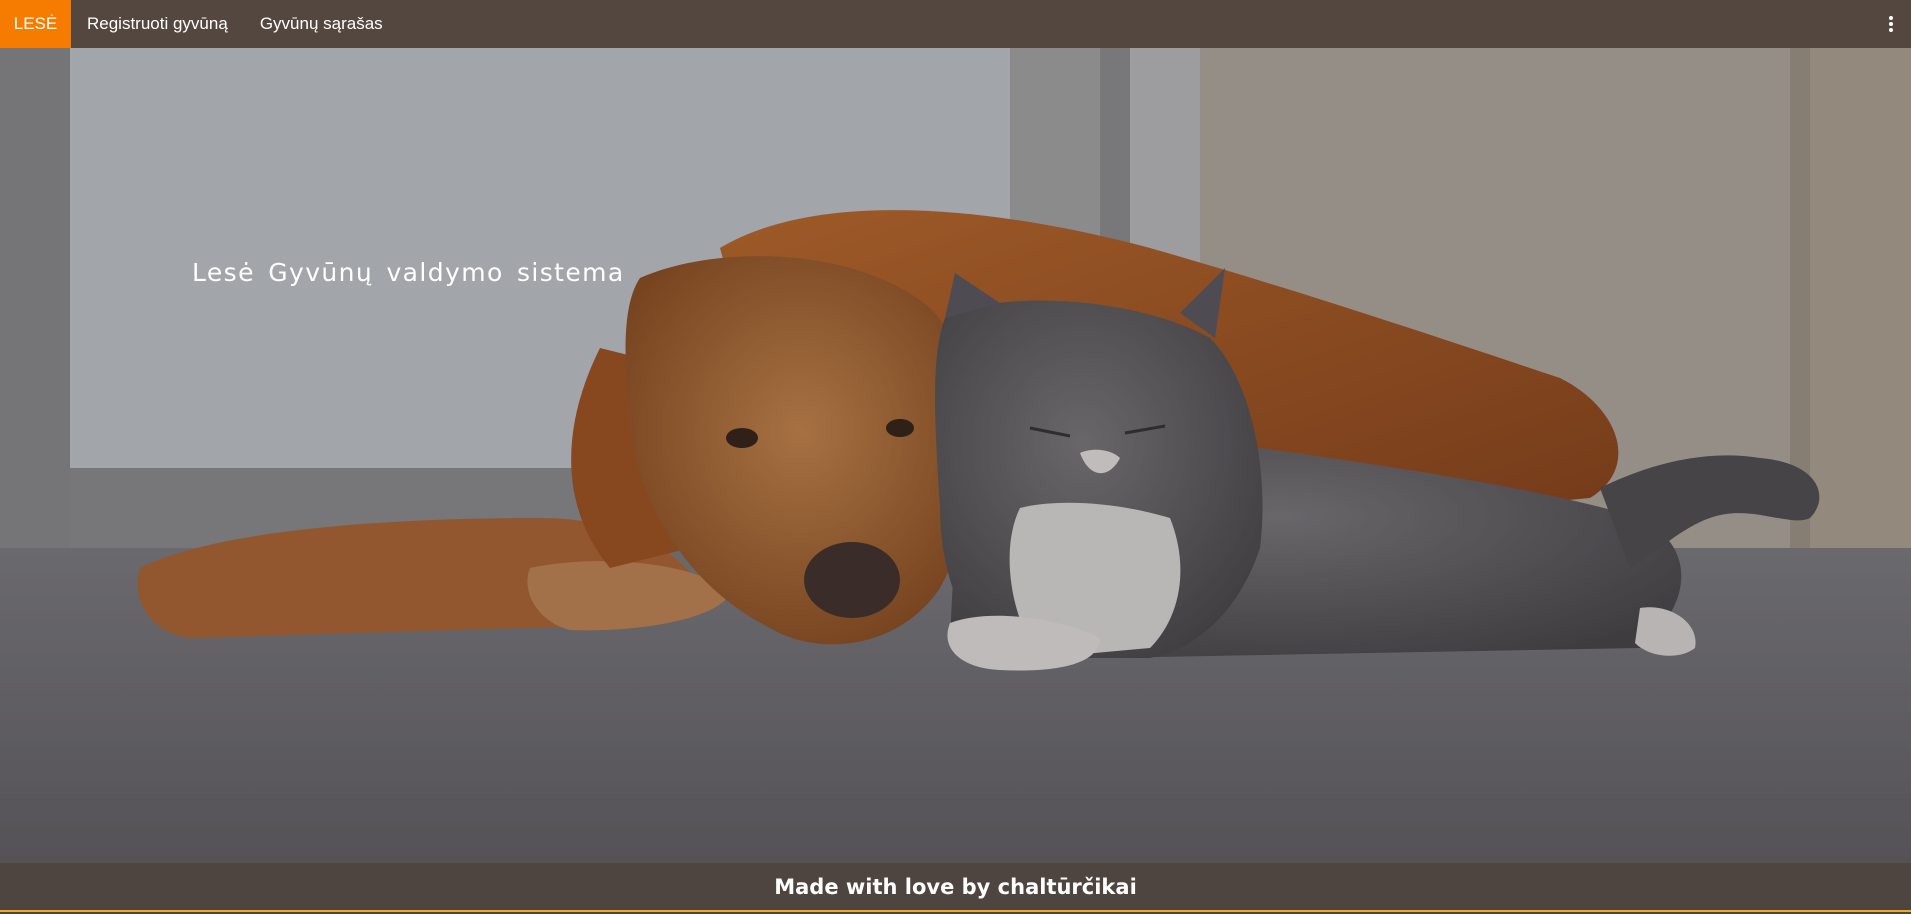 This screenshot has width=1911, height=914. I want to click on kebab-menu-icon, so click(1891, 24).